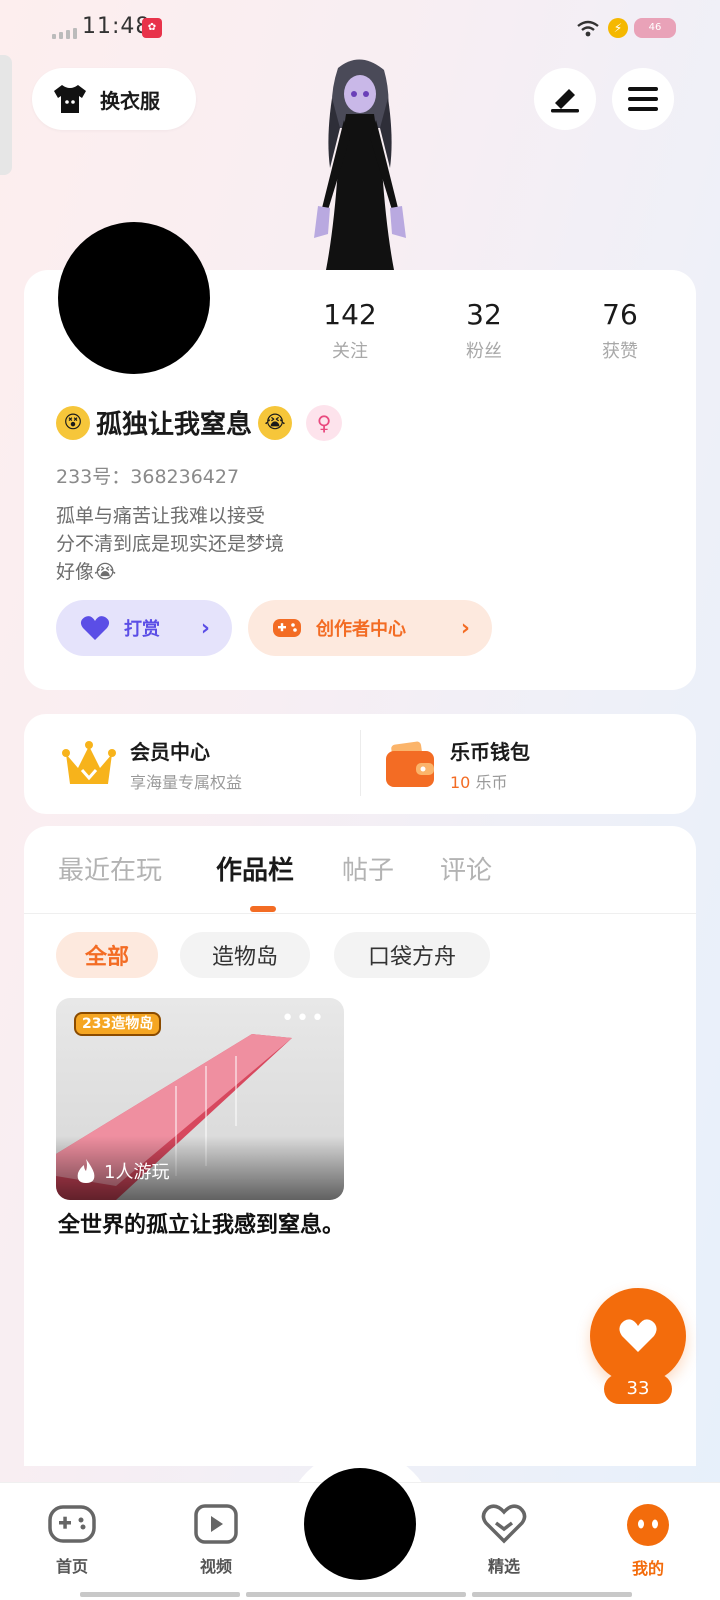 This screenshot has height=1600, width=720. I want to click on bio: 孤单与痛苦让我难以接受 分不清到底是现实还是梦境 好像😭, so click(170, 544).